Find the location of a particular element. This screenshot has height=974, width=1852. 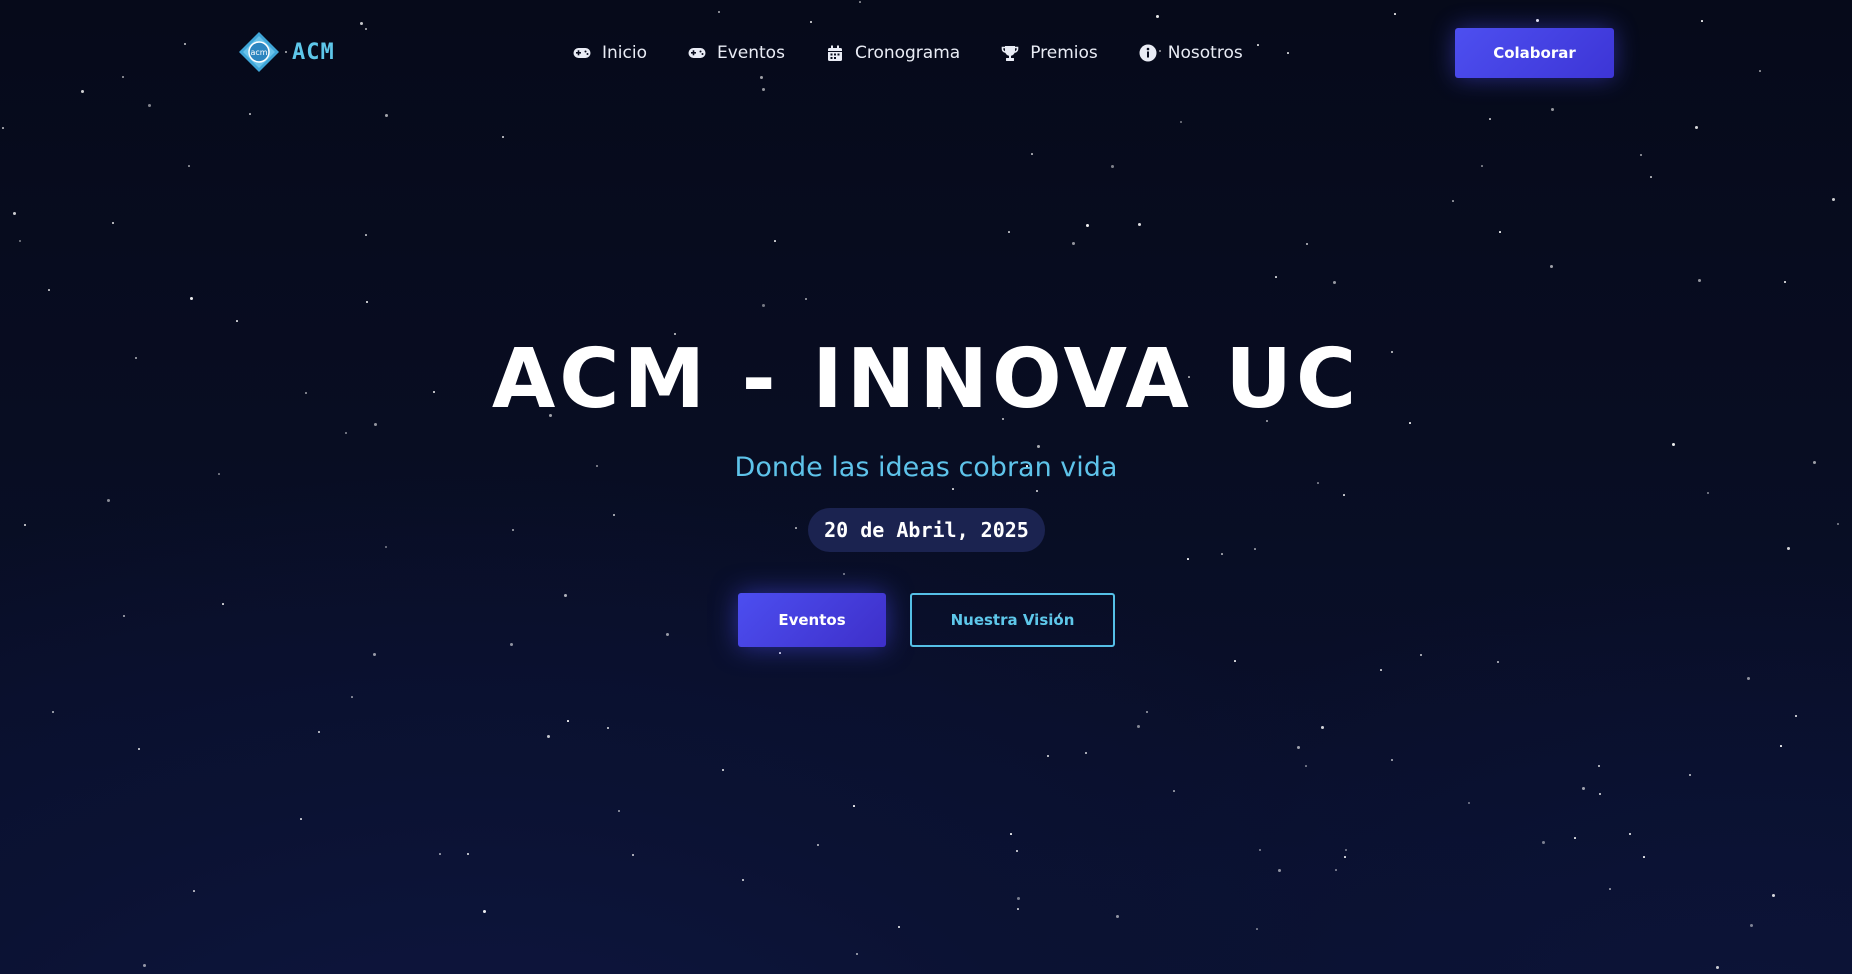

nav-item-inicio: Inicio is located at coordinates (609, 53).